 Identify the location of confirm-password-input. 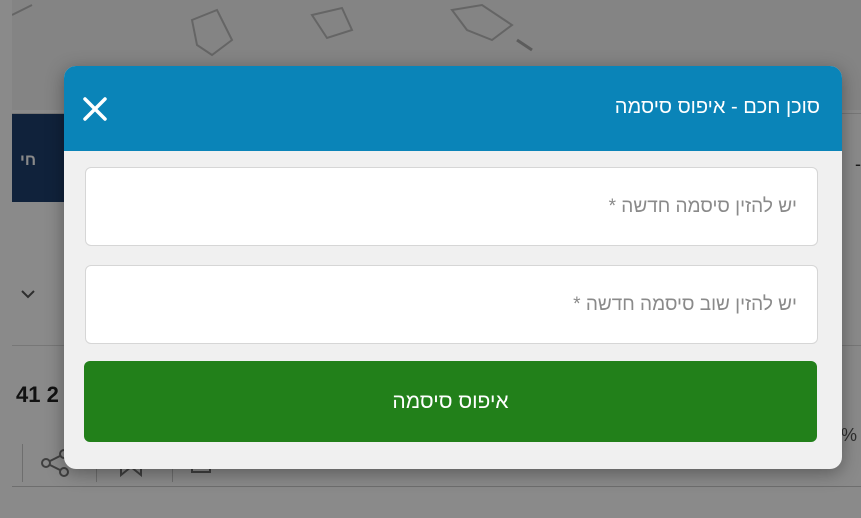
(451, 304).